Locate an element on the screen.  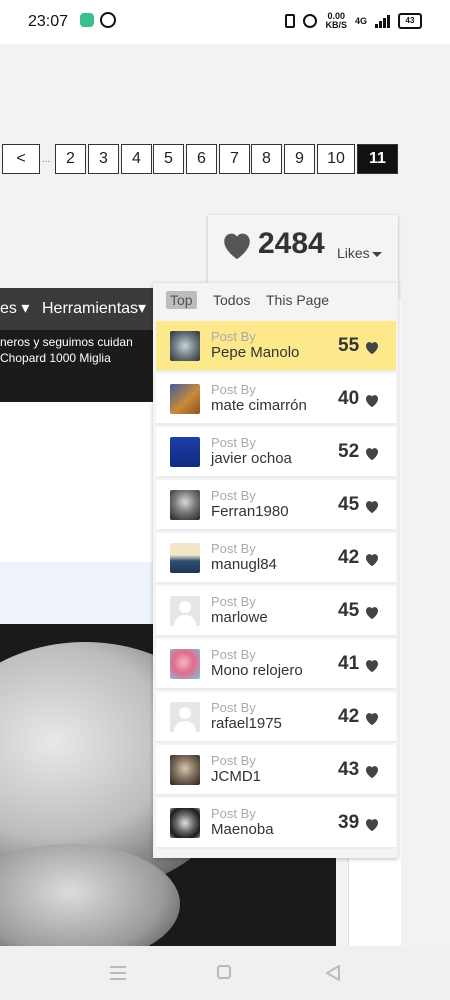
page-button-2: 2 is located at coordinates (70, 159).